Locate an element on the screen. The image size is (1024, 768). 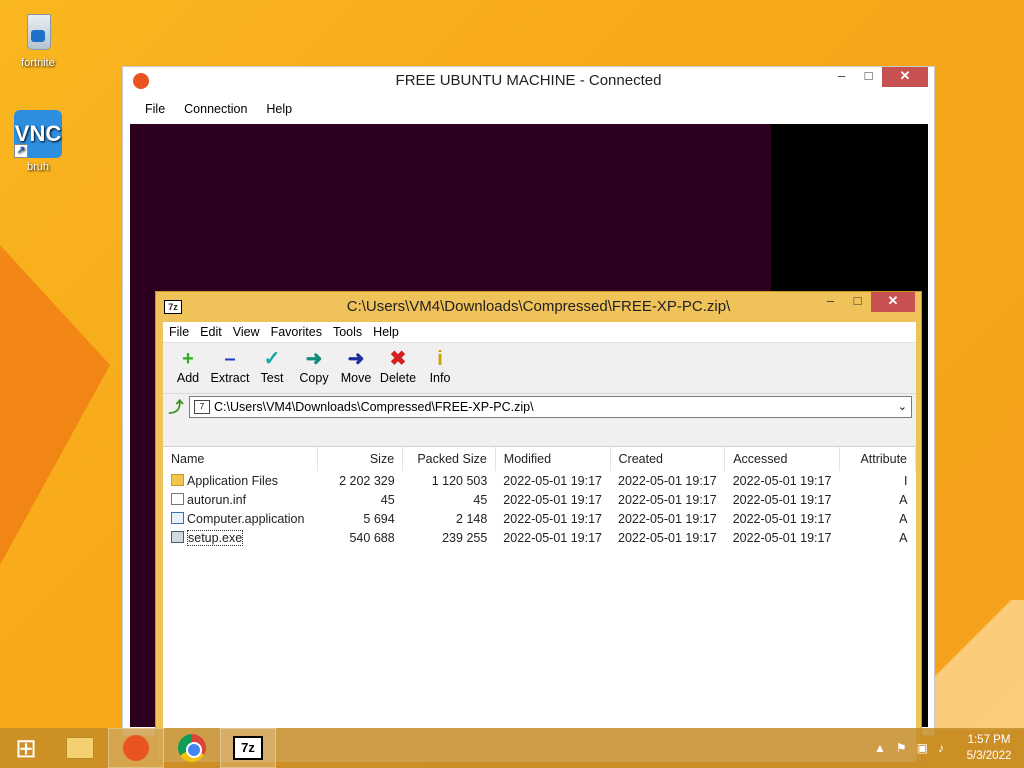
desktop-icon-label: fortnite is located at coordinates (38, 63).